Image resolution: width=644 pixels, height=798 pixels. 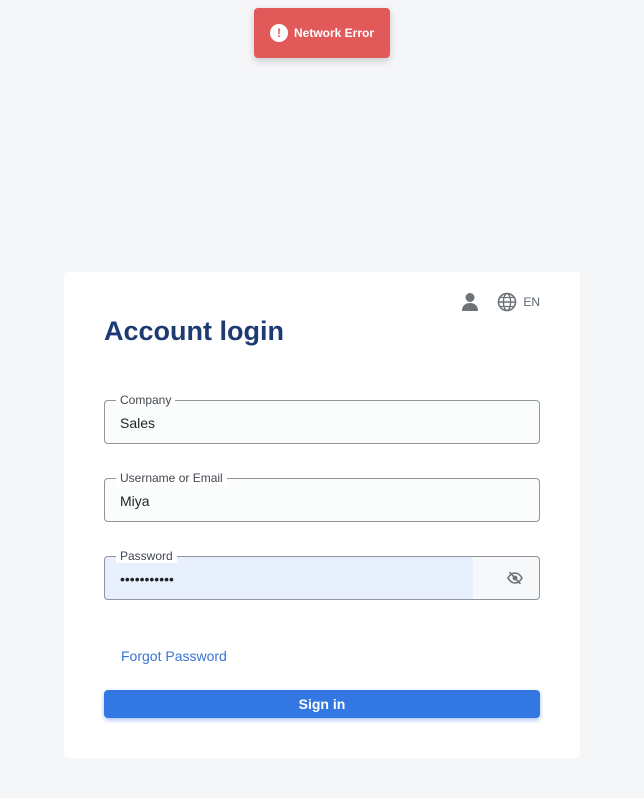 I want to click on password-visibility-toggle, so click(x=506, y=578).